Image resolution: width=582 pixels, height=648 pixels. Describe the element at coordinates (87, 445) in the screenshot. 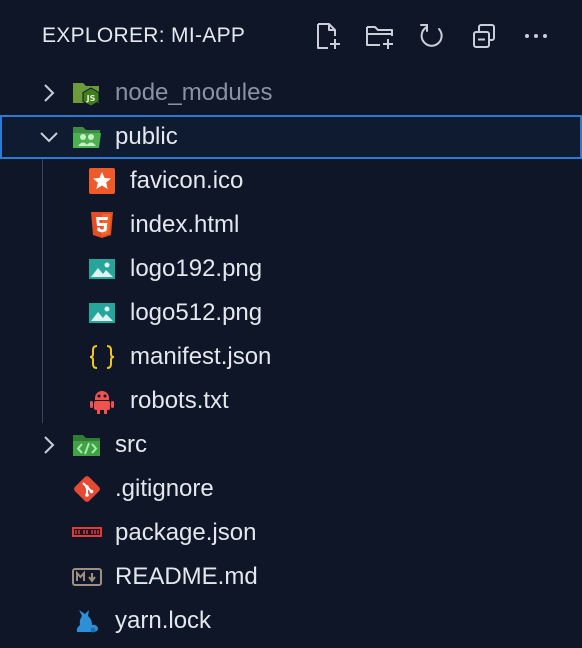

I see `src-folder-icon` at that location.